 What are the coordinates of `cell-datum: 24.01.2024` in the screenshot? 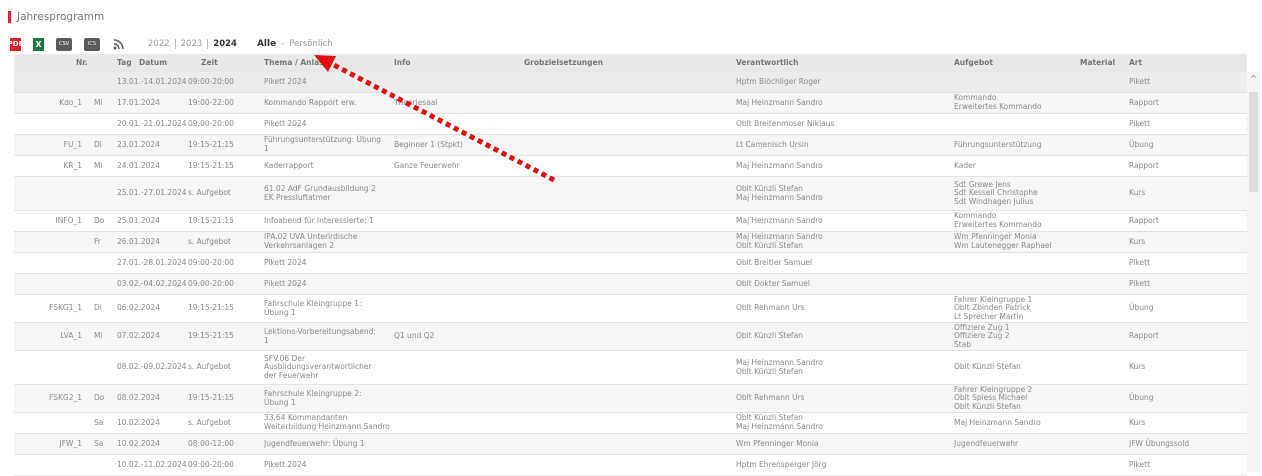 It's located at (138, 165).